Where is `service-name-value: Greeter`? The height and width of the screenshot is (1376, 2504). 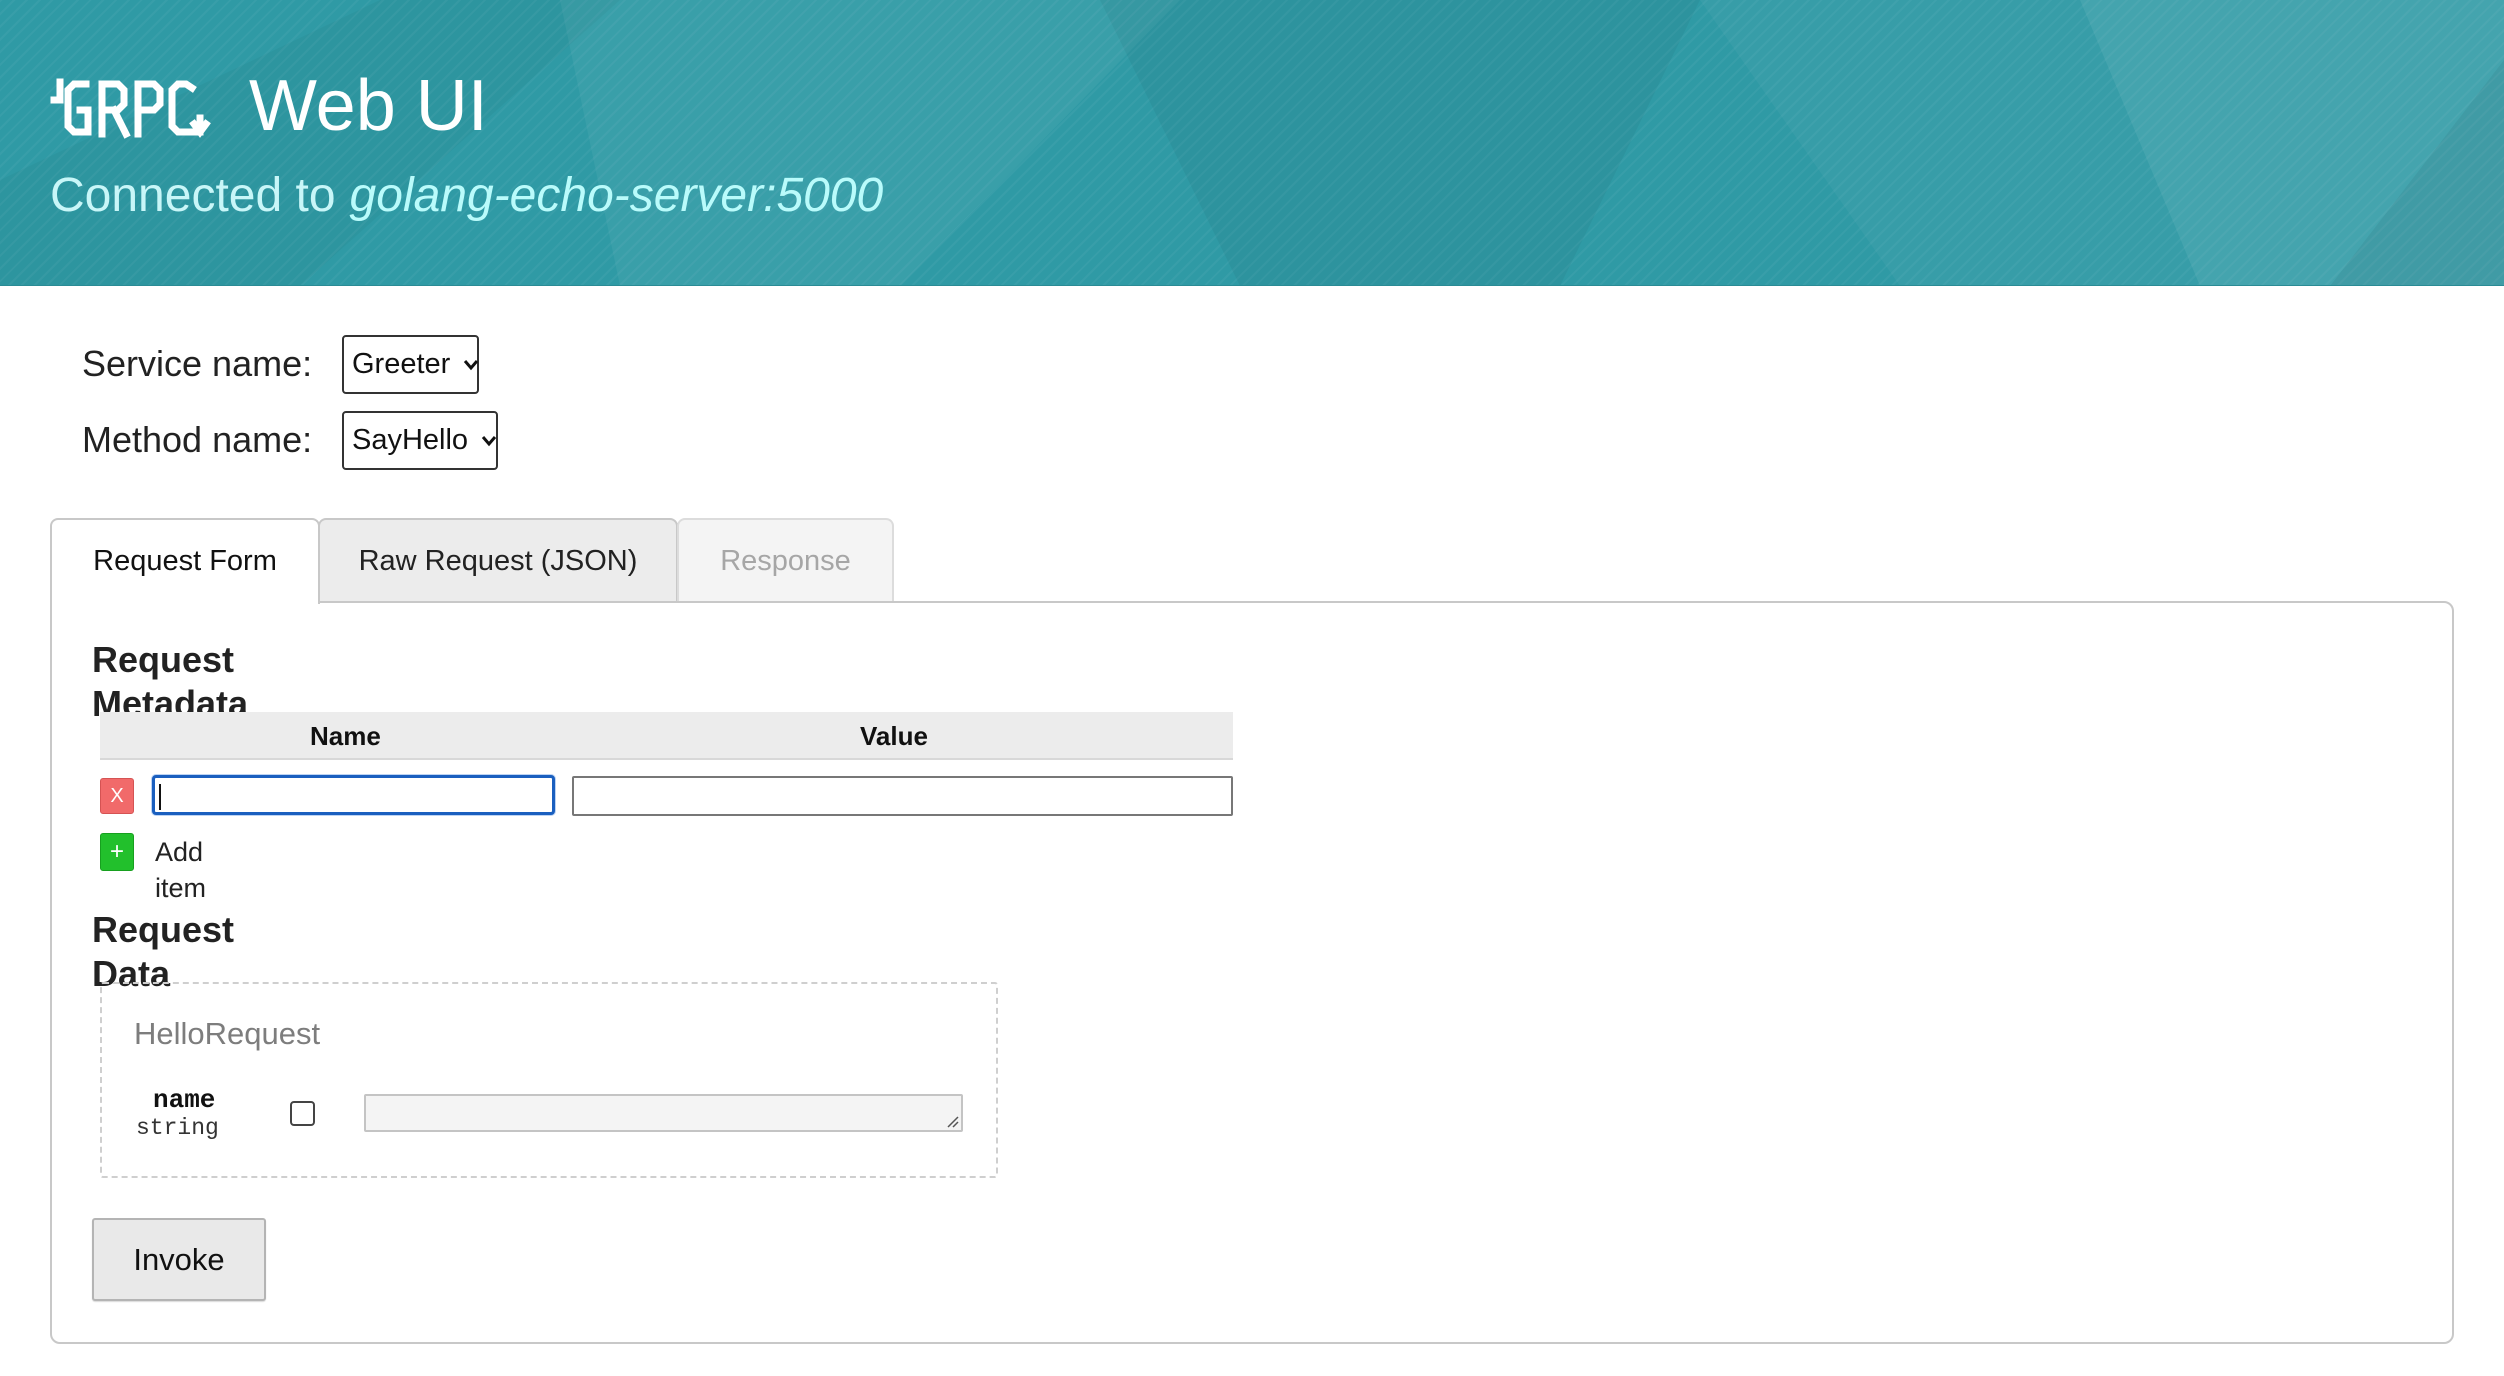
service-name-value: Greeter is located at coordinates (401, 364).